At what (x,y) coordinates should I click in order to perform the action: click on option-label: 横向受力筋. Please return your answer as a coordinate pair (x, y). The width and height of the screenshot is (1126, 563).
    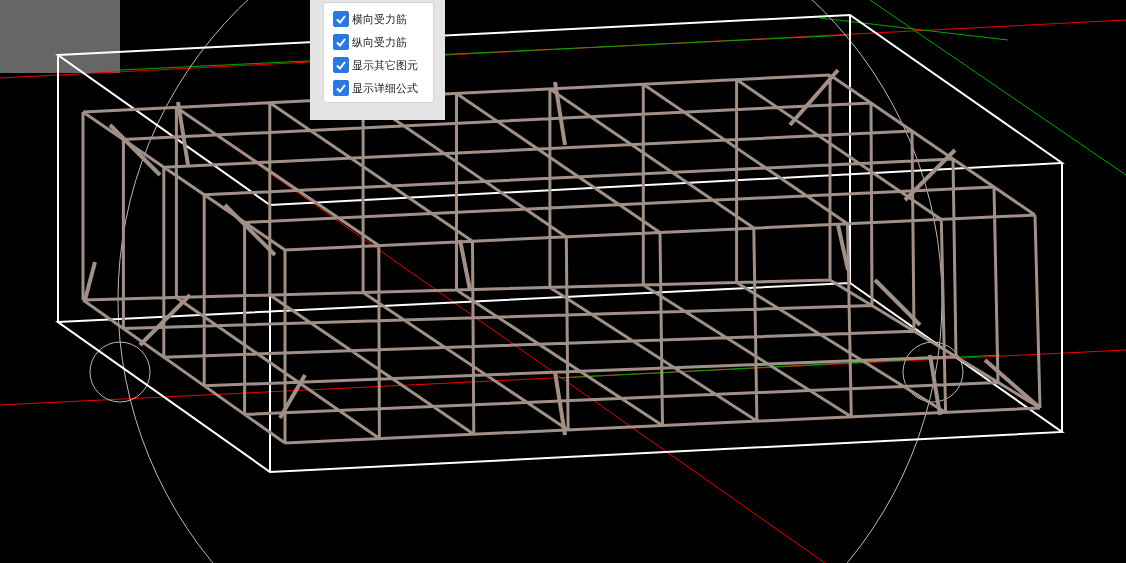
    Looking at the image, I should click on (379, 19).